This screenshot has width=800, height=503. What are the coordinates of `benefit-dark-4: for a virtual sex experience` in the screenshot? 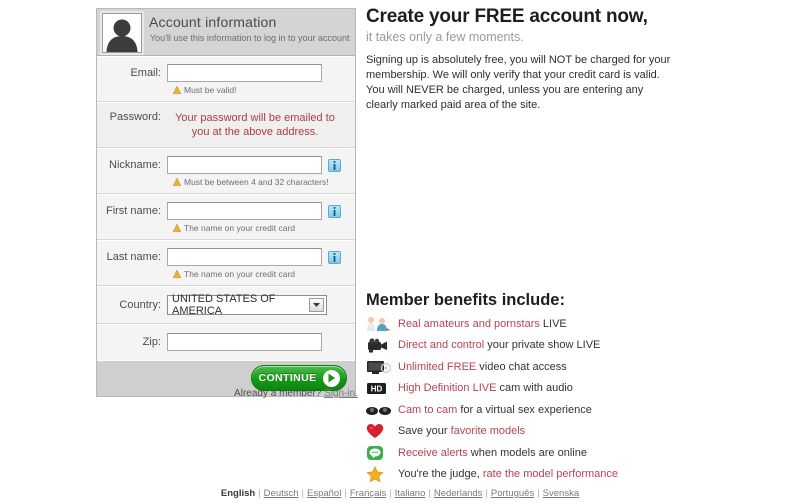 It's located at (524, 409).